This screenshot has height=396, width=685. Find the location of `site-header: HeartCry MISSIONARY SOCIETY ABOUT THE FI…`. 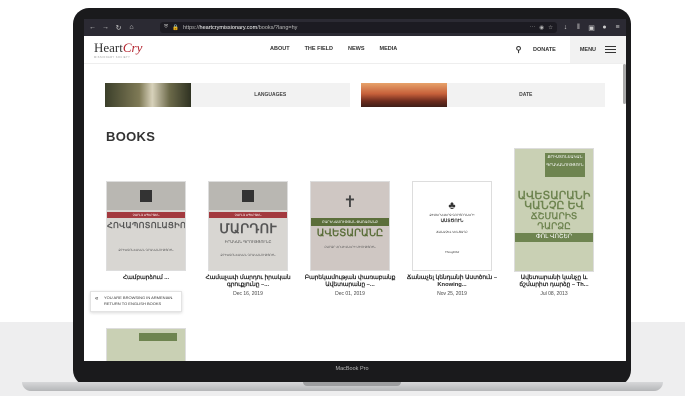

site-header: HeartCry MISSIONARY SOCIETY ABOUT THE FI… is located at coordinates (355, 50).